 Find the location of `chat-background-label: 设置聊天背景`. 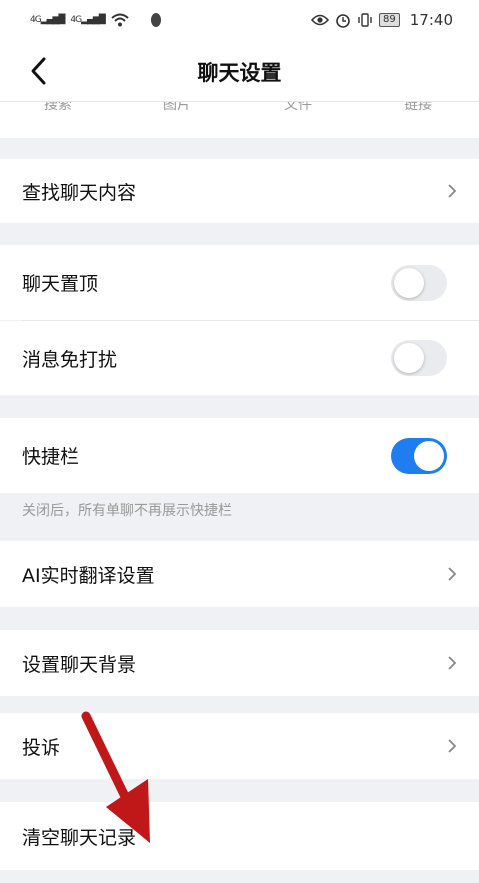

chat-background-label: 设置聊天背景 is located at coordinates (79, 664).